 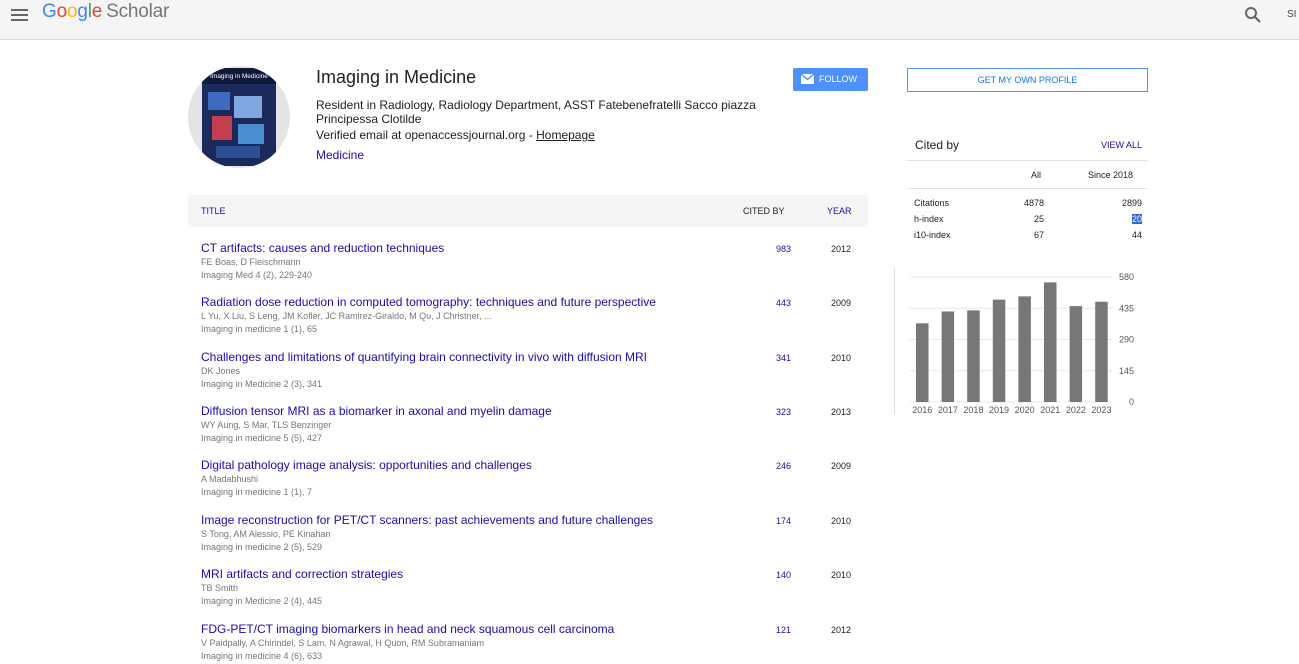 I want to click on article-venue: Imaging in medicine 1 (1), 65, so click(x=259, y=329).